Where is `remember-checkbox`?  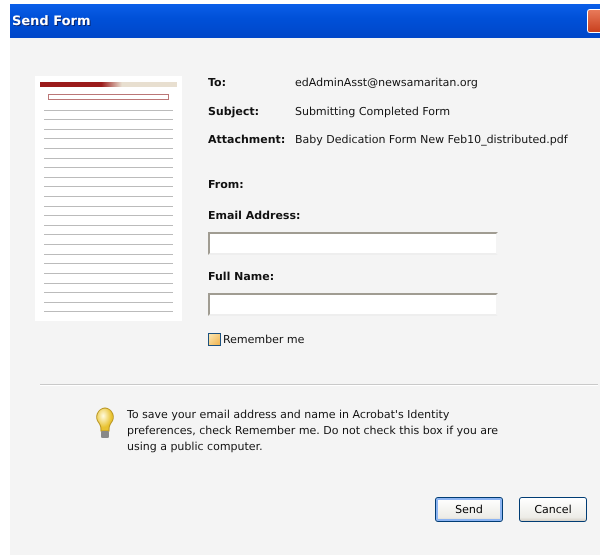
remember-checkbox is located at coordinates (214, 339).